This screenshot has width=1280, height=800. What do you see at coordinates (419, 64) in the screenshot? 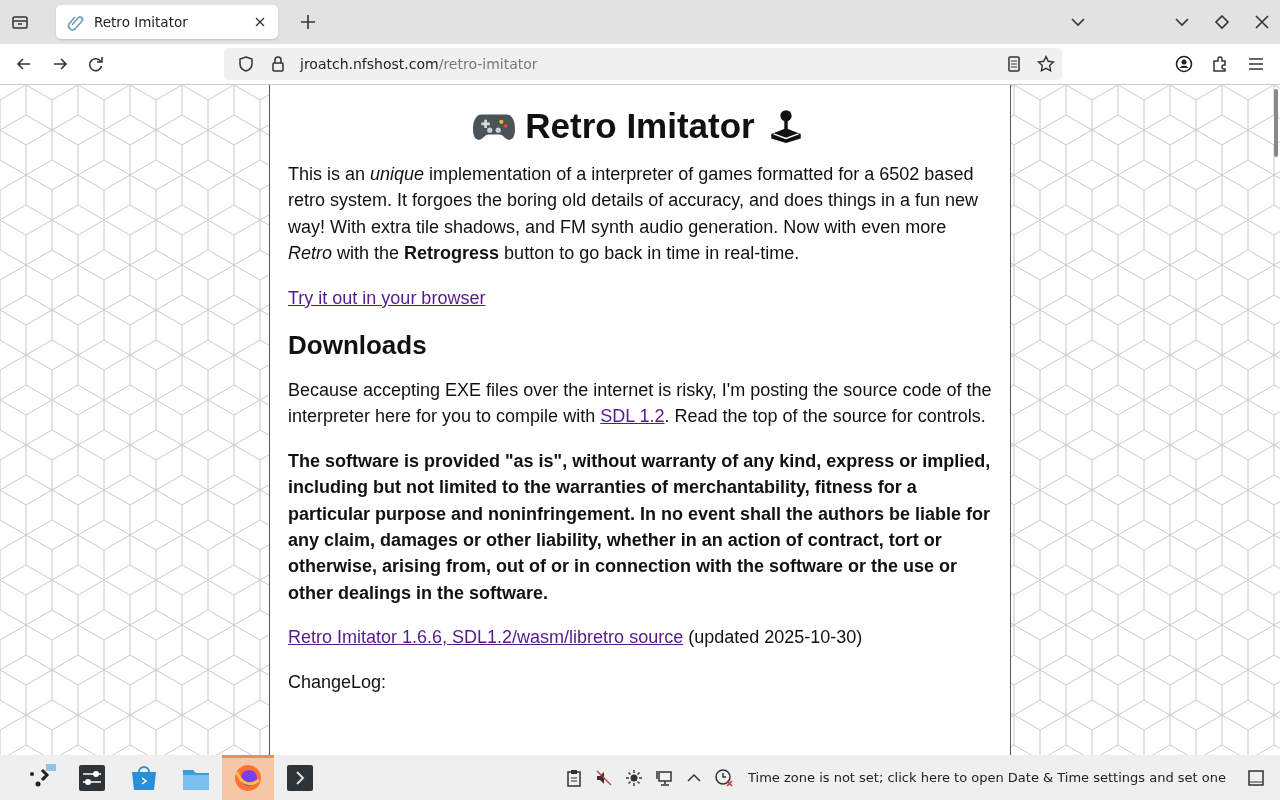
I see `url-text: jroatch.nfshost.com/retro-imitator` at bounding box center [419, 64].